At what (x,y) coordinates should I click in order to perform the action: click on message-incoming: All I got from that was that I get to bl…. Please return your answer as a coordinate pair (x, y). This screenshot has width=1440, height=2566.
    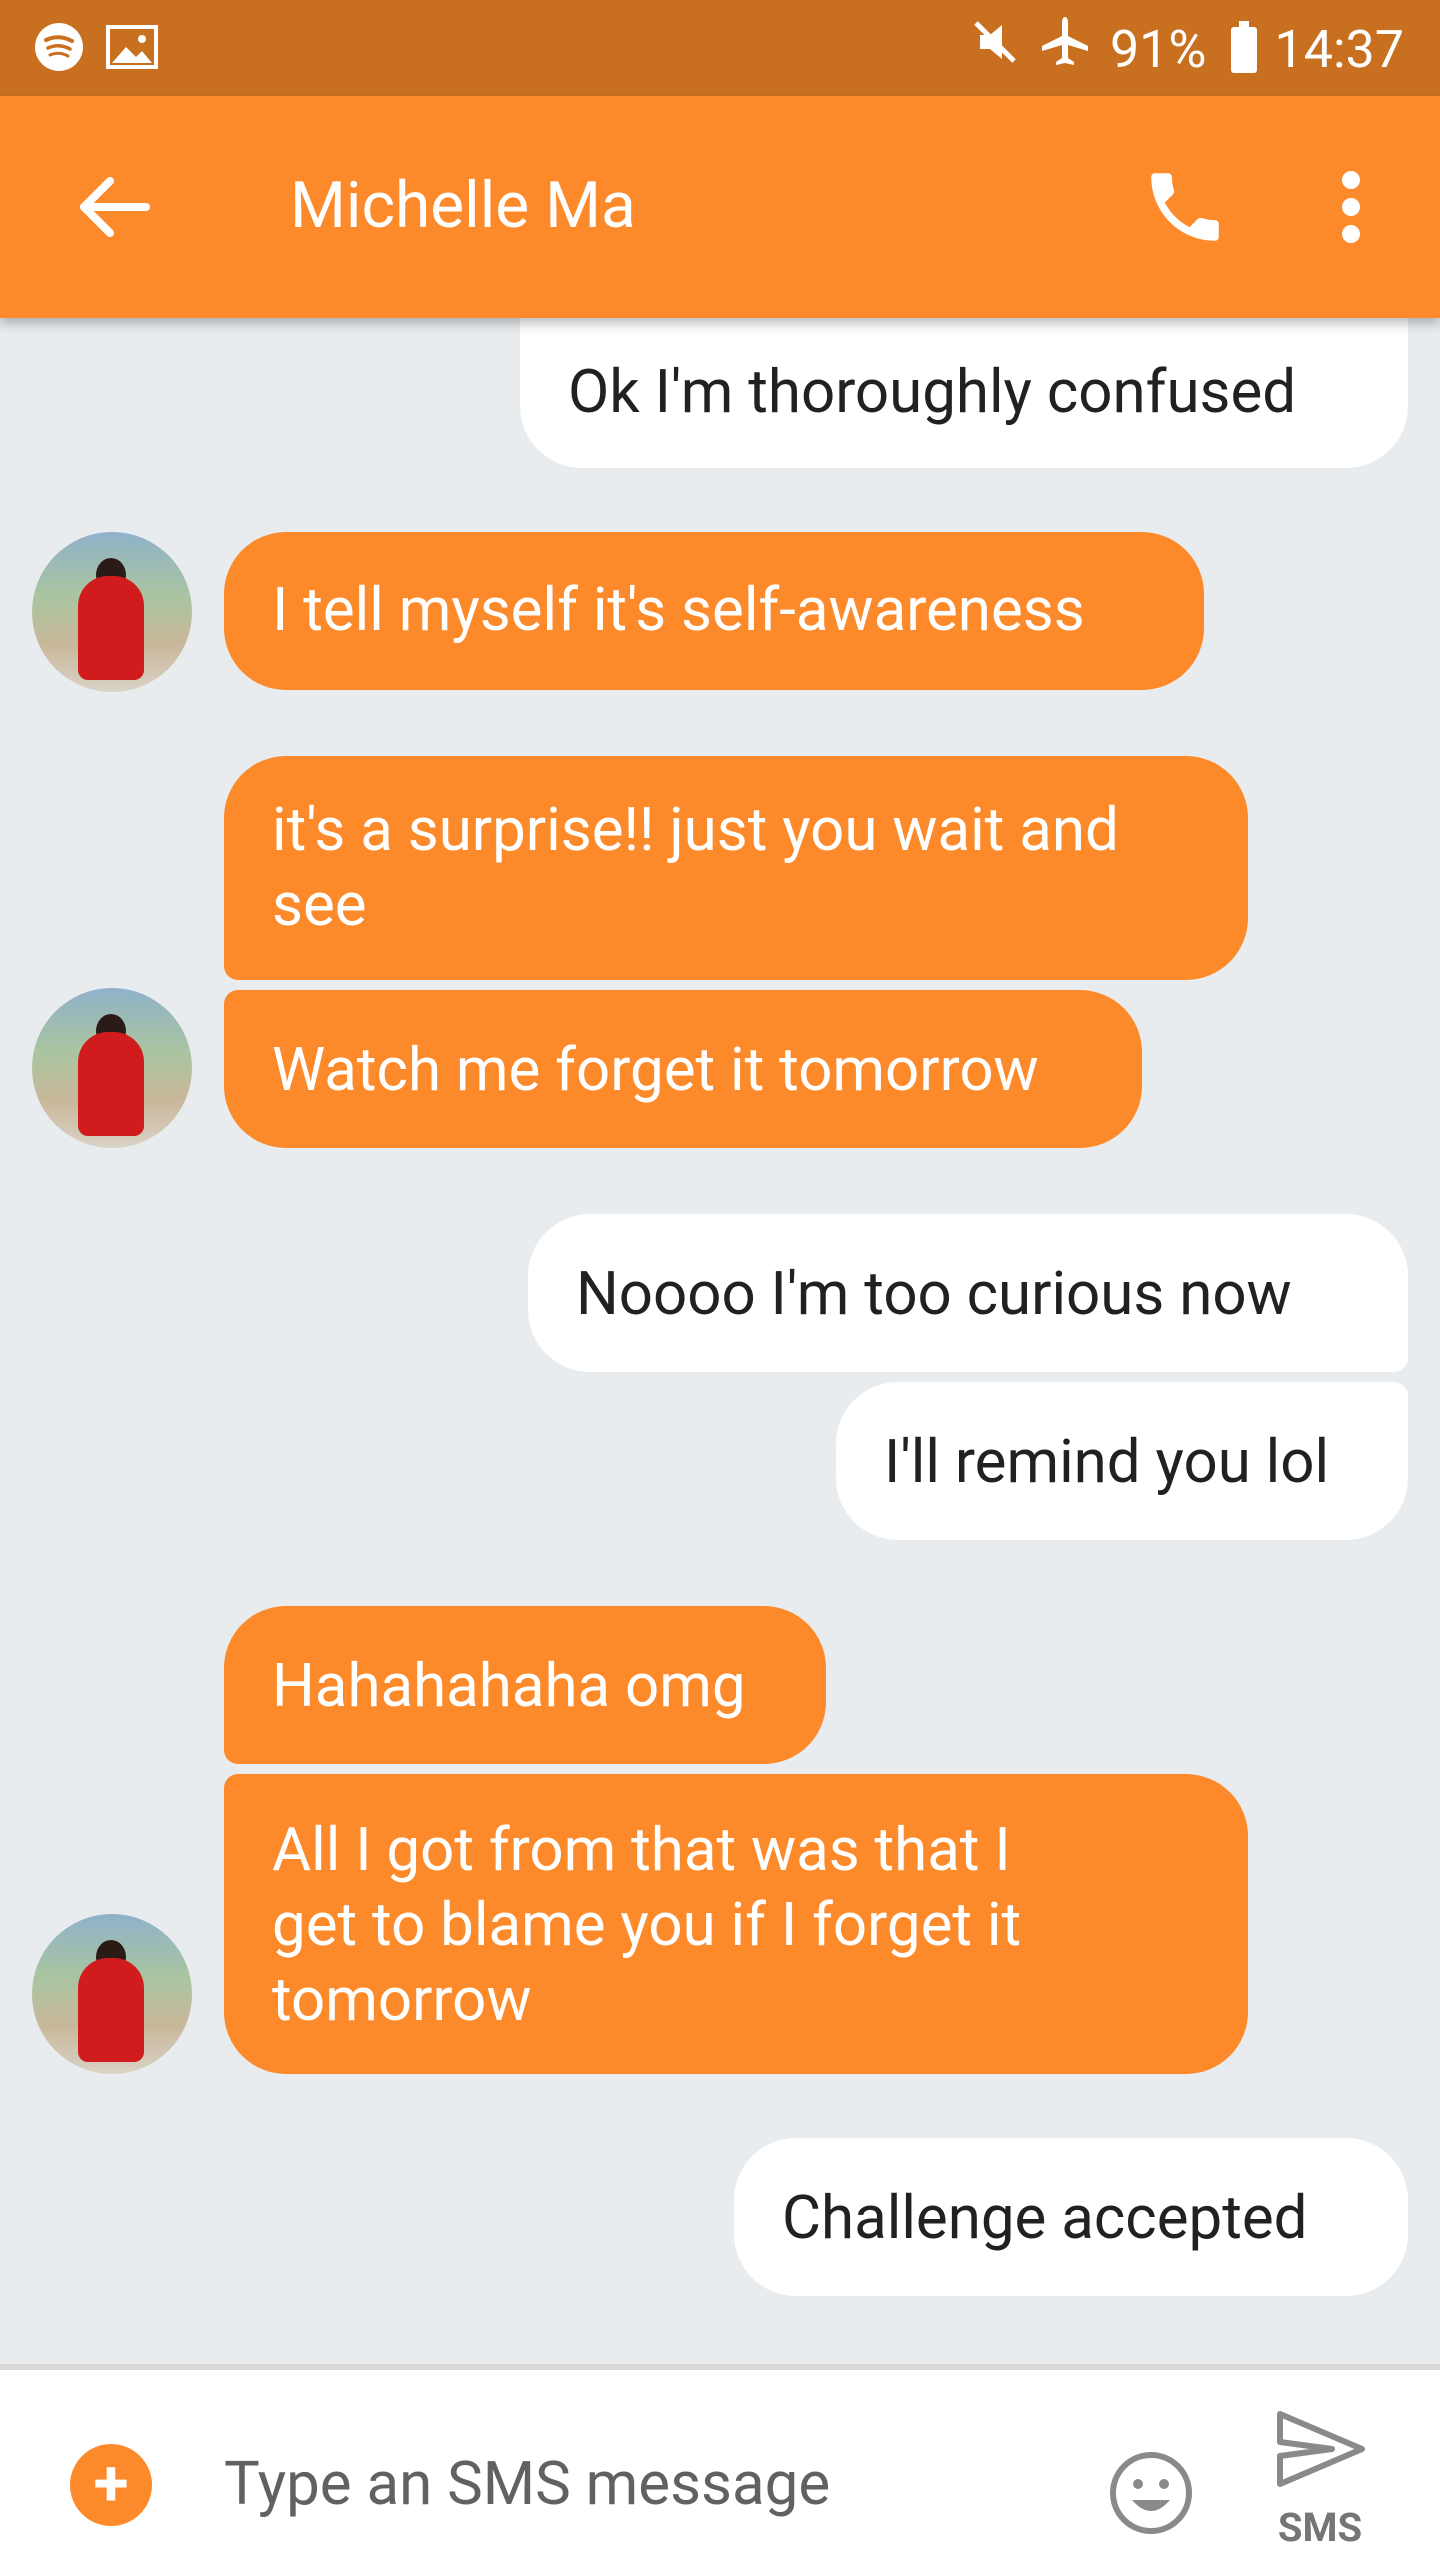
    Looking at the image, I should click on (736, 1924).